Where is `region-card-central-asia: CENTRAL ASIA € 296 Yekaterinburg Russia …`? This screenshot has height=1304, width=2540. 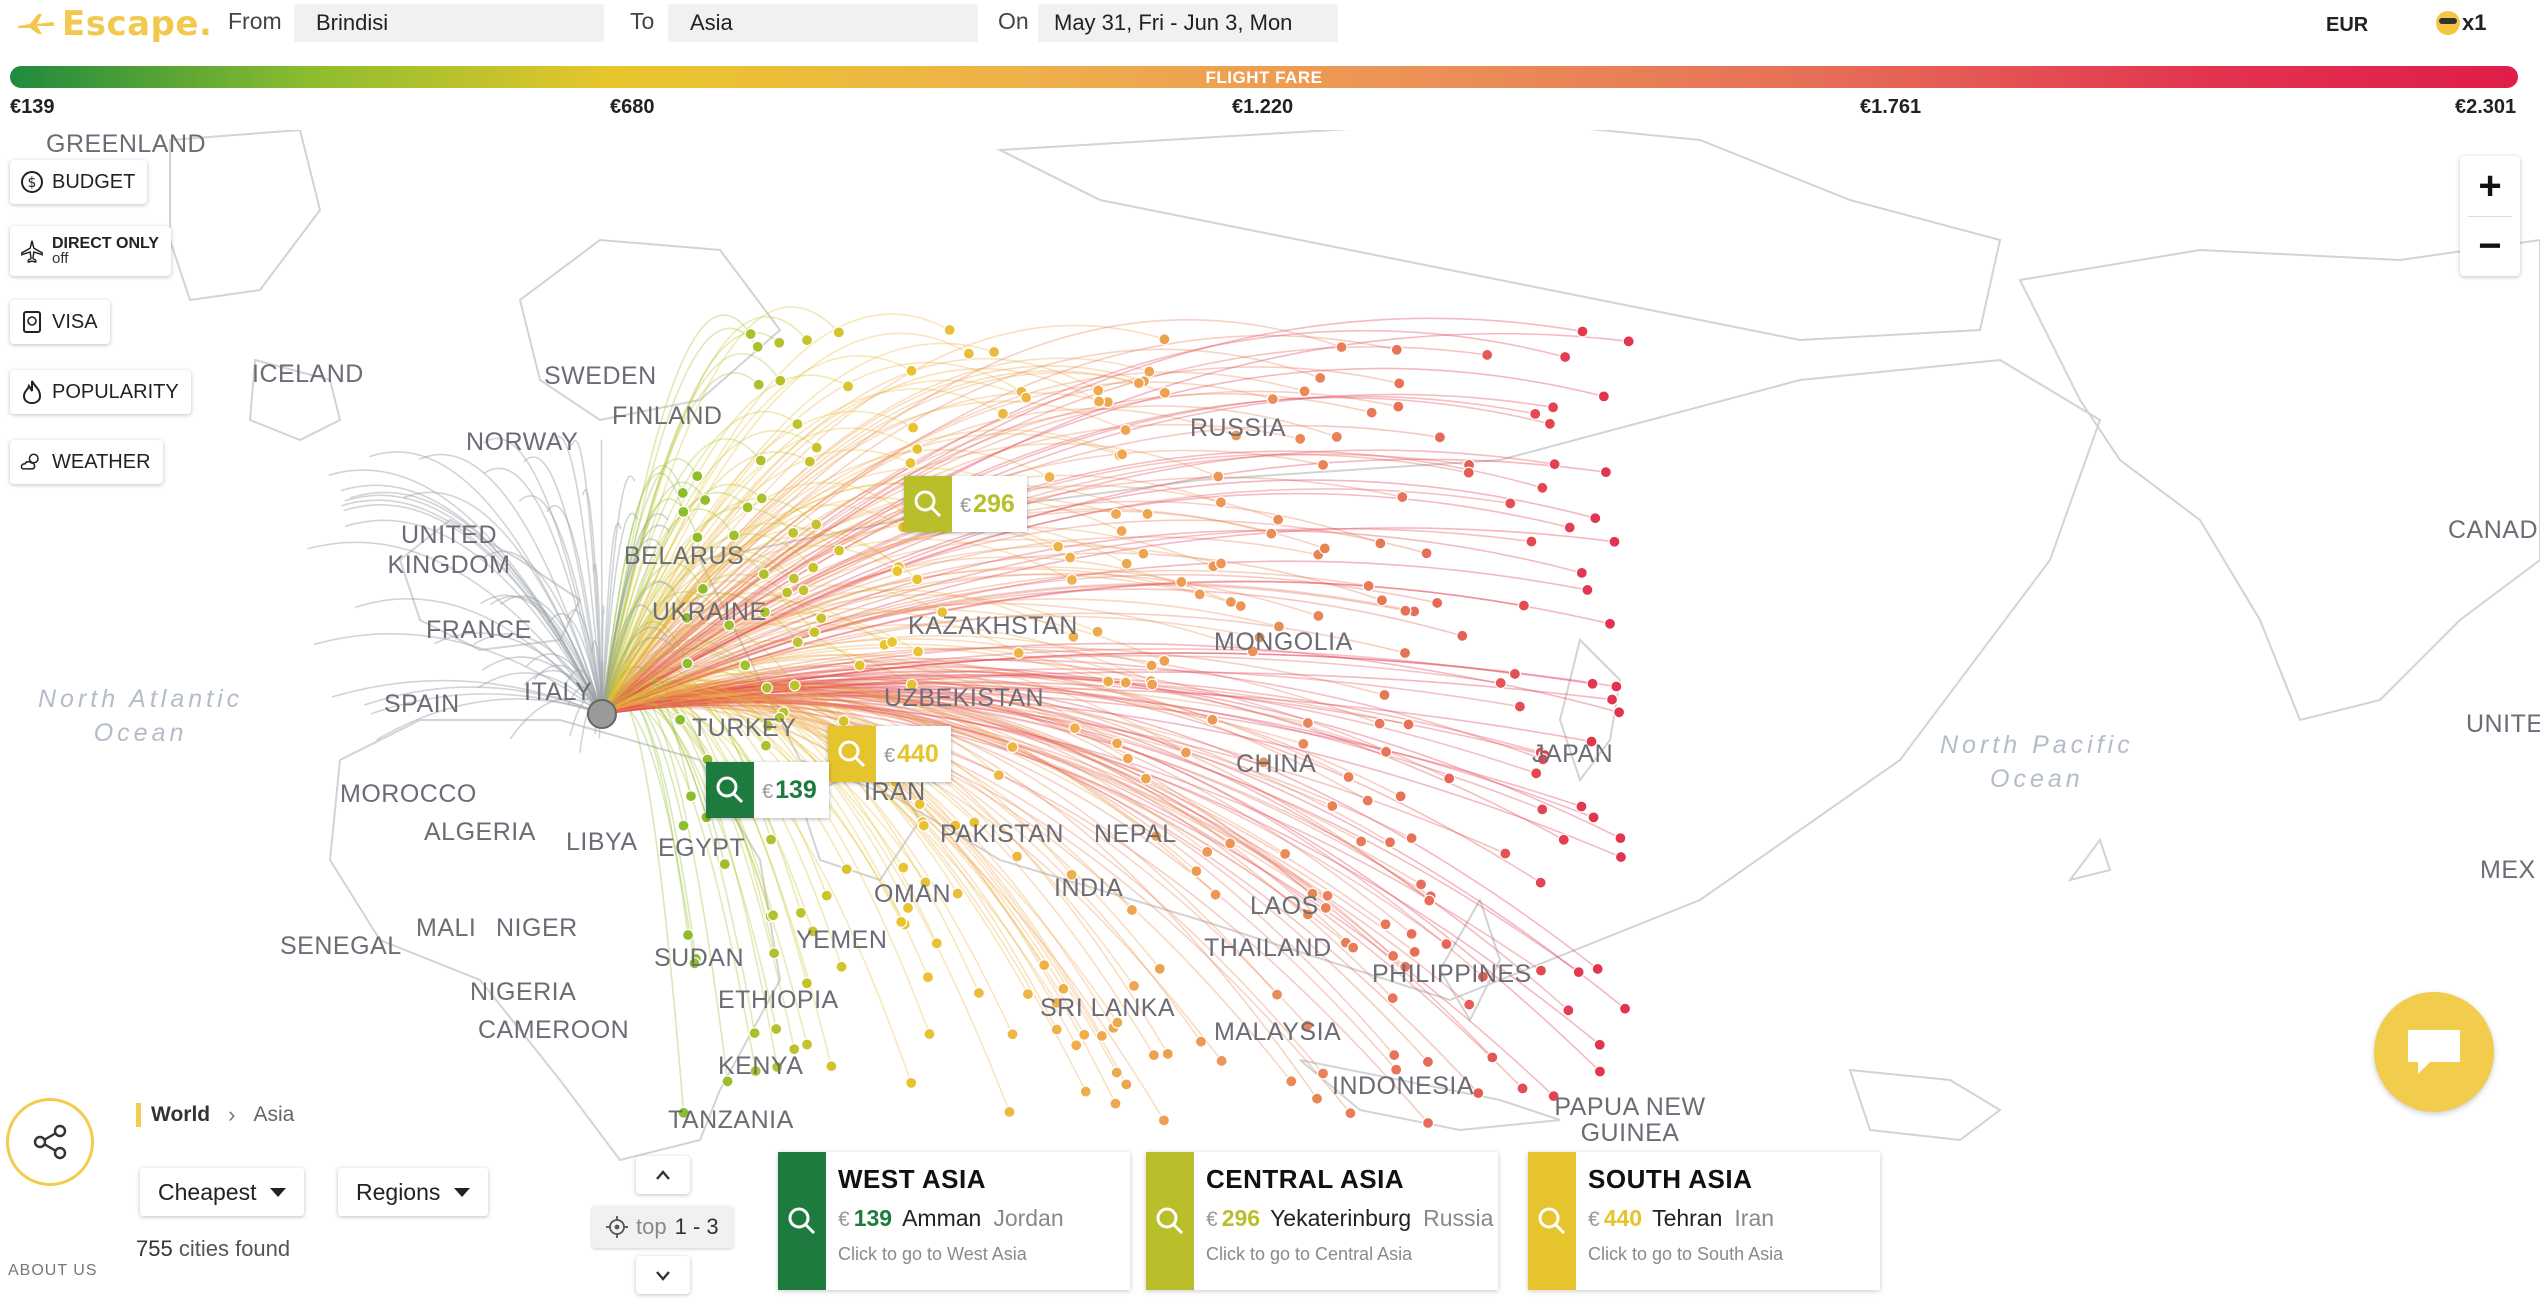
region-card-central-asia: CENTRAL ASIA € 296 Yekaterinburg Russia … is located at coordinates (1322, 1221).